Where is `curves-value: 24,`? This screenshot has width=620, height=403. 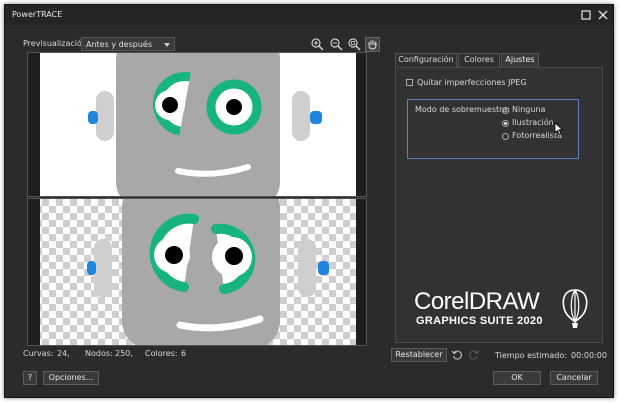 curves-value: 24, is located at coordinates (63, 353).